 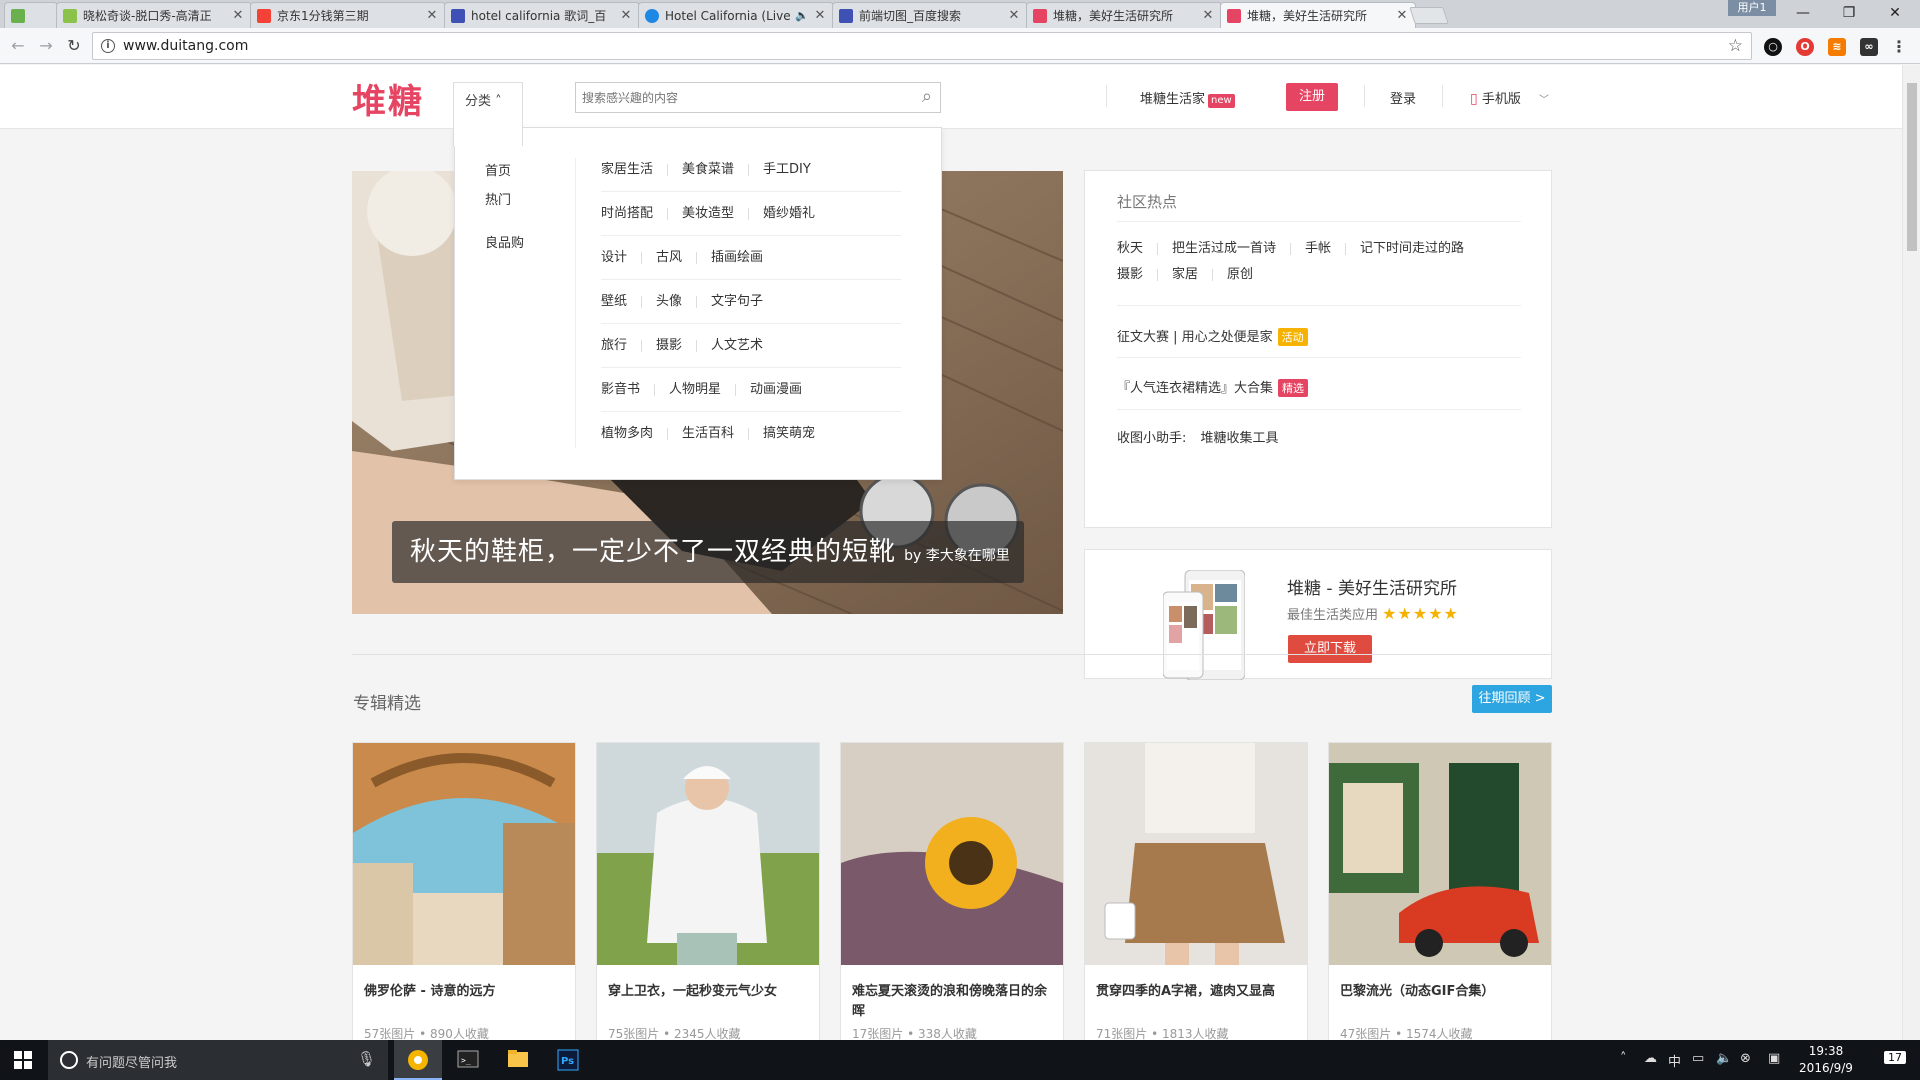 I want to click on hot-tag: 秋天, so click(x=1137, y=248).